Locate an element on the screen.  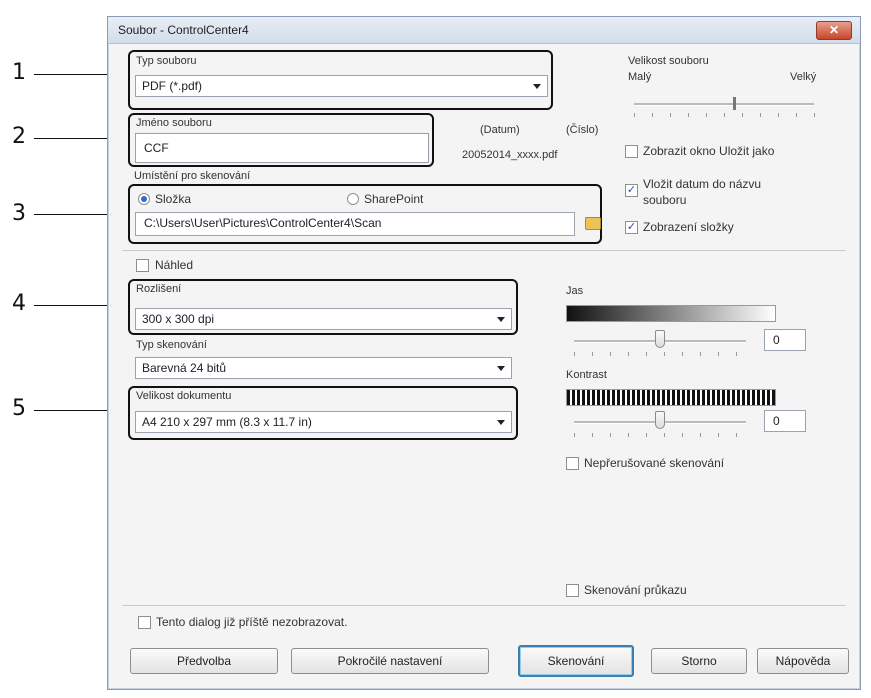
file-name-preview: 20052014_xxxx.pdf is located at coordinates (510, 155).